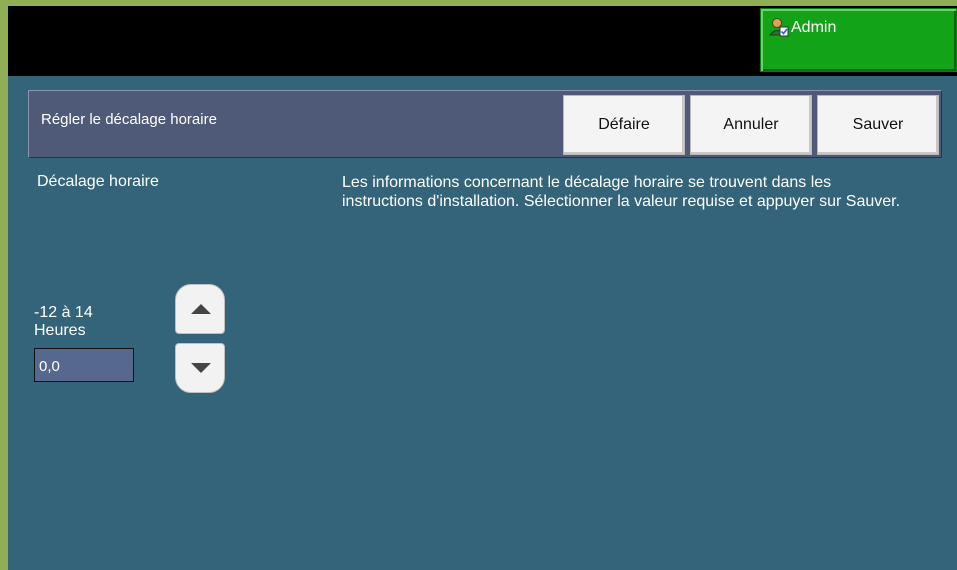 Image resolution: width=957 pixels, height=570 pixels. What do you see at coordinates (129, 119) in the screenshot?
I see `page-title: Régler le décalage horaire` at bounding box center [129, 119].